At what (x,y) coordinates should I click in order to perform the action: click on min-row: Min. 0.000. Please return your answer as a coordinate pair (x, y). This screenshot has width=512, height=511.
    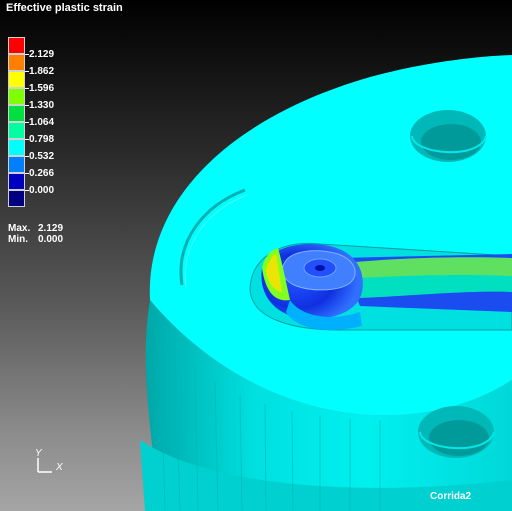
    Looking at the image, I should click on (35, 239).